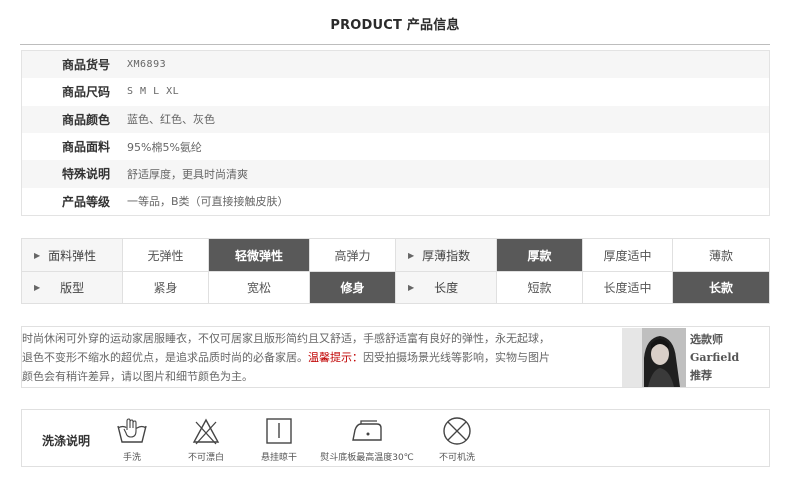 The width and height of the screenshot is (790, 489). I want to click on wash-instructions: 洗涤说明 手洗 不可漂白 悬挂晾干 熨斗底板最高温度30℃ 不可机洗, so click(395, 438).